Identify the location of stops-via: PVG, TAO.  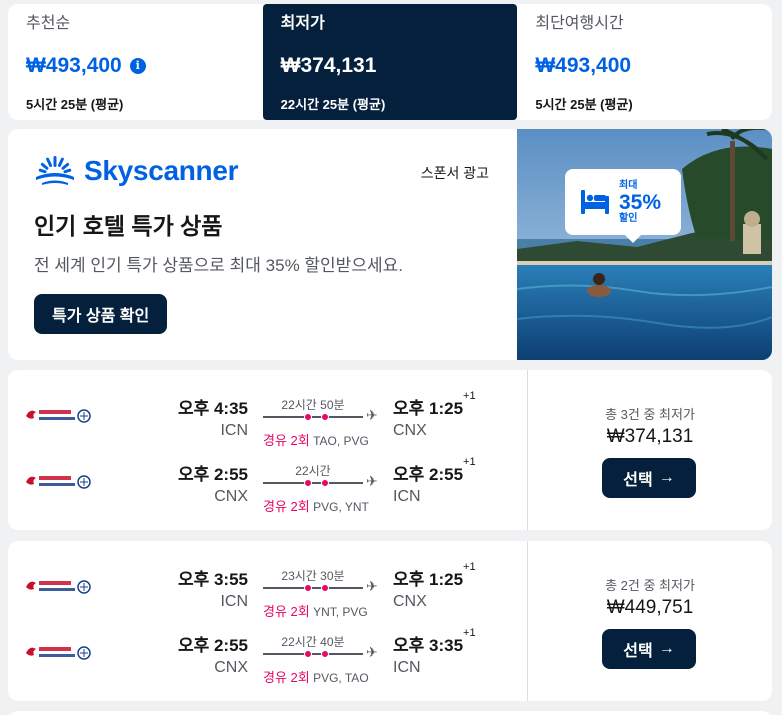
(341, 678).